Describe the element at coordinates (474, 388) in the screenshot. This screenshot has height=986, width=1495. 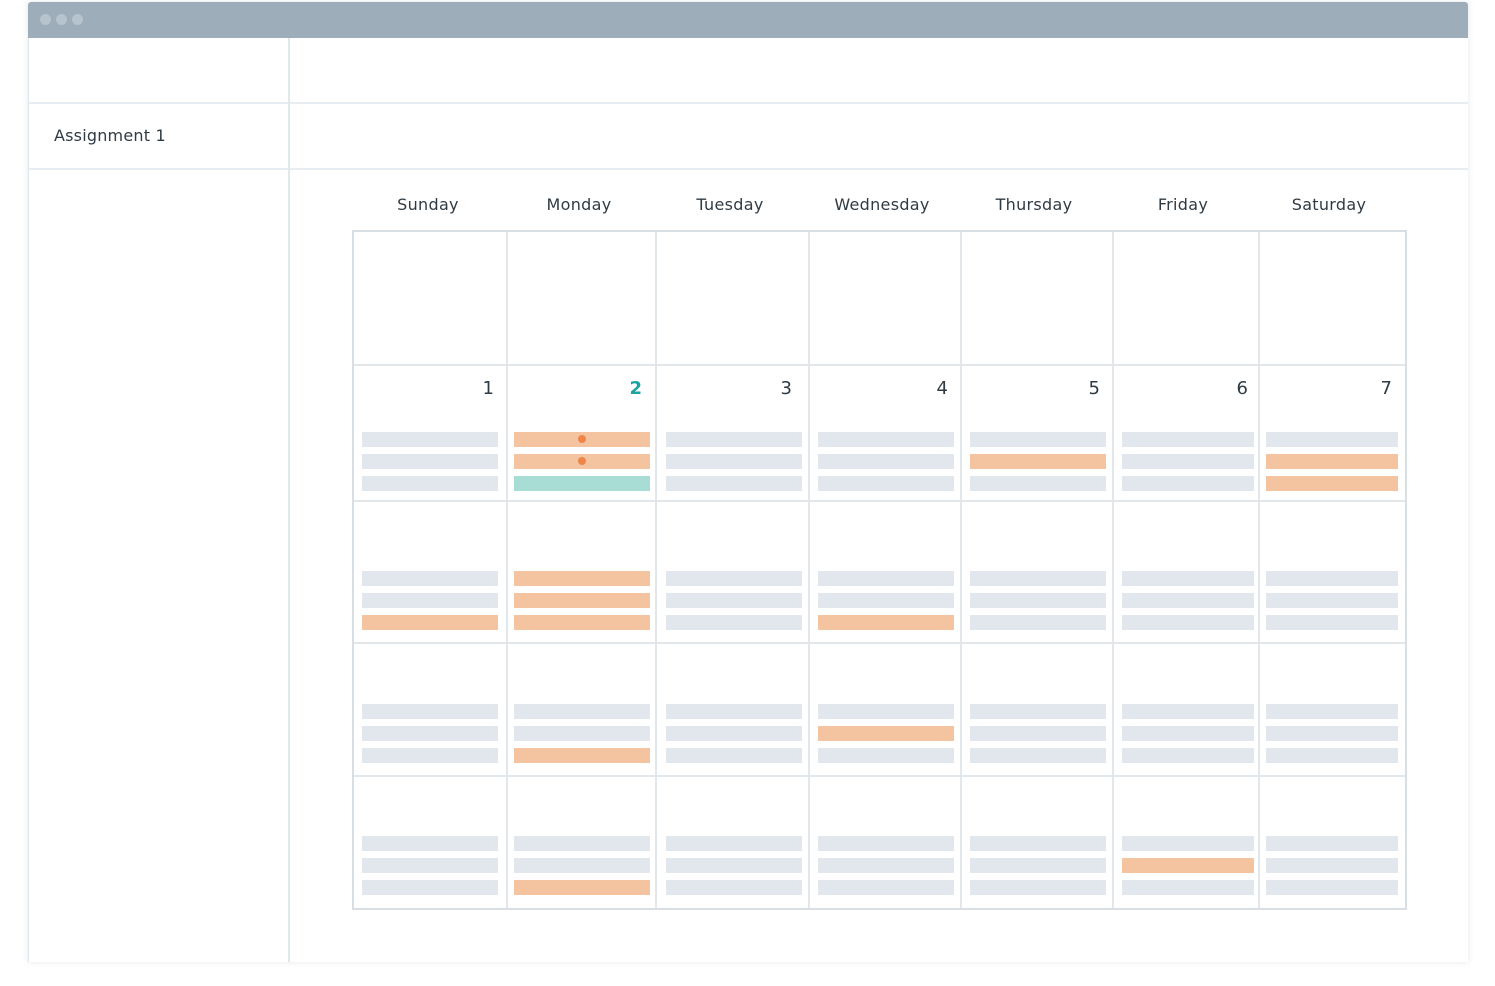
I see `date-number: 1` at that location.